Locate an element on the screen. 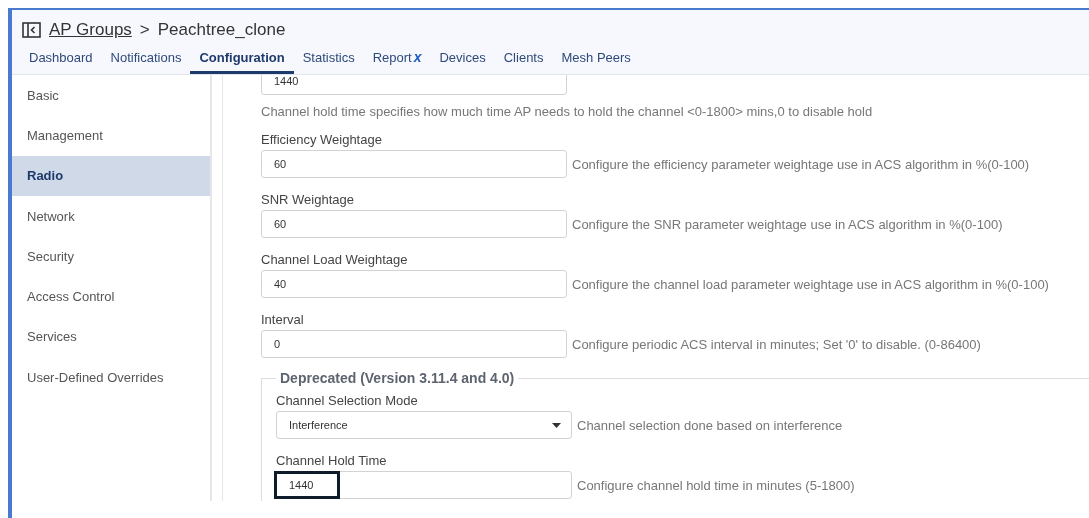 The width and height of the screenshot is (1089, 518). external-mark: x is located at coordinates (417, 57).